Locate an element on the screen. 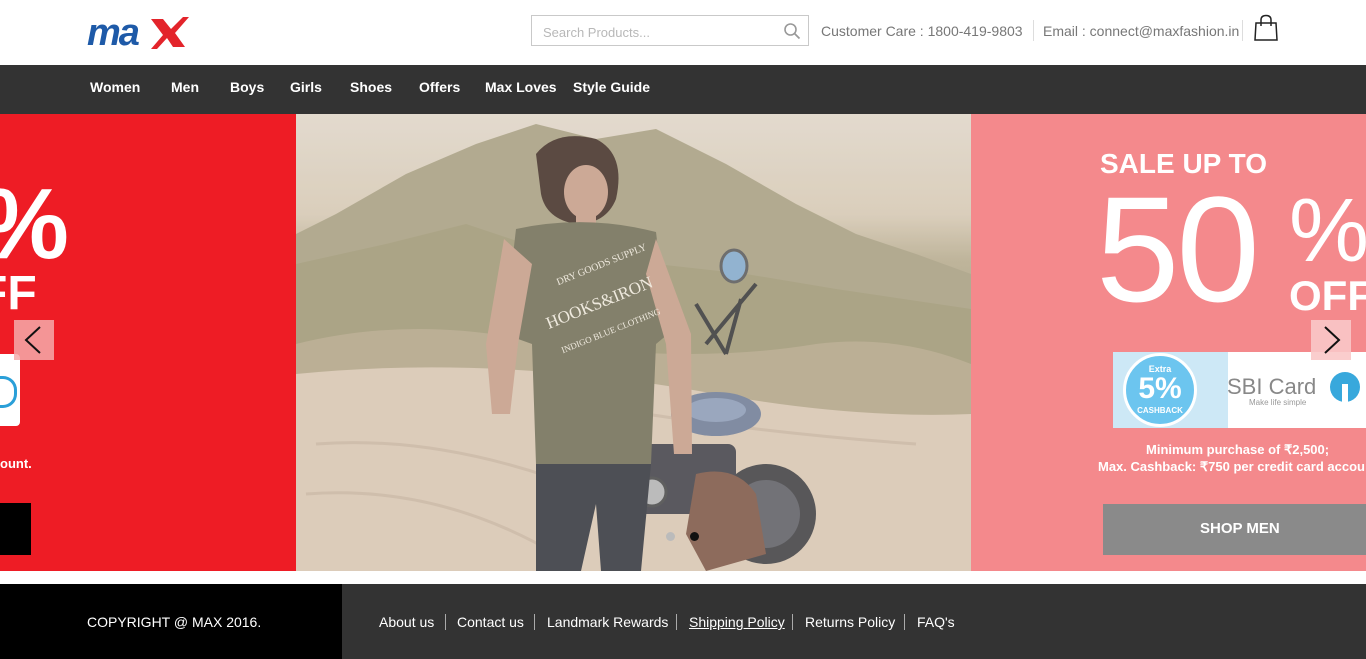 This screenshot has width=1366, height=659. sbi-card-brand: SBI Card is located at coordinates (1272, 386).